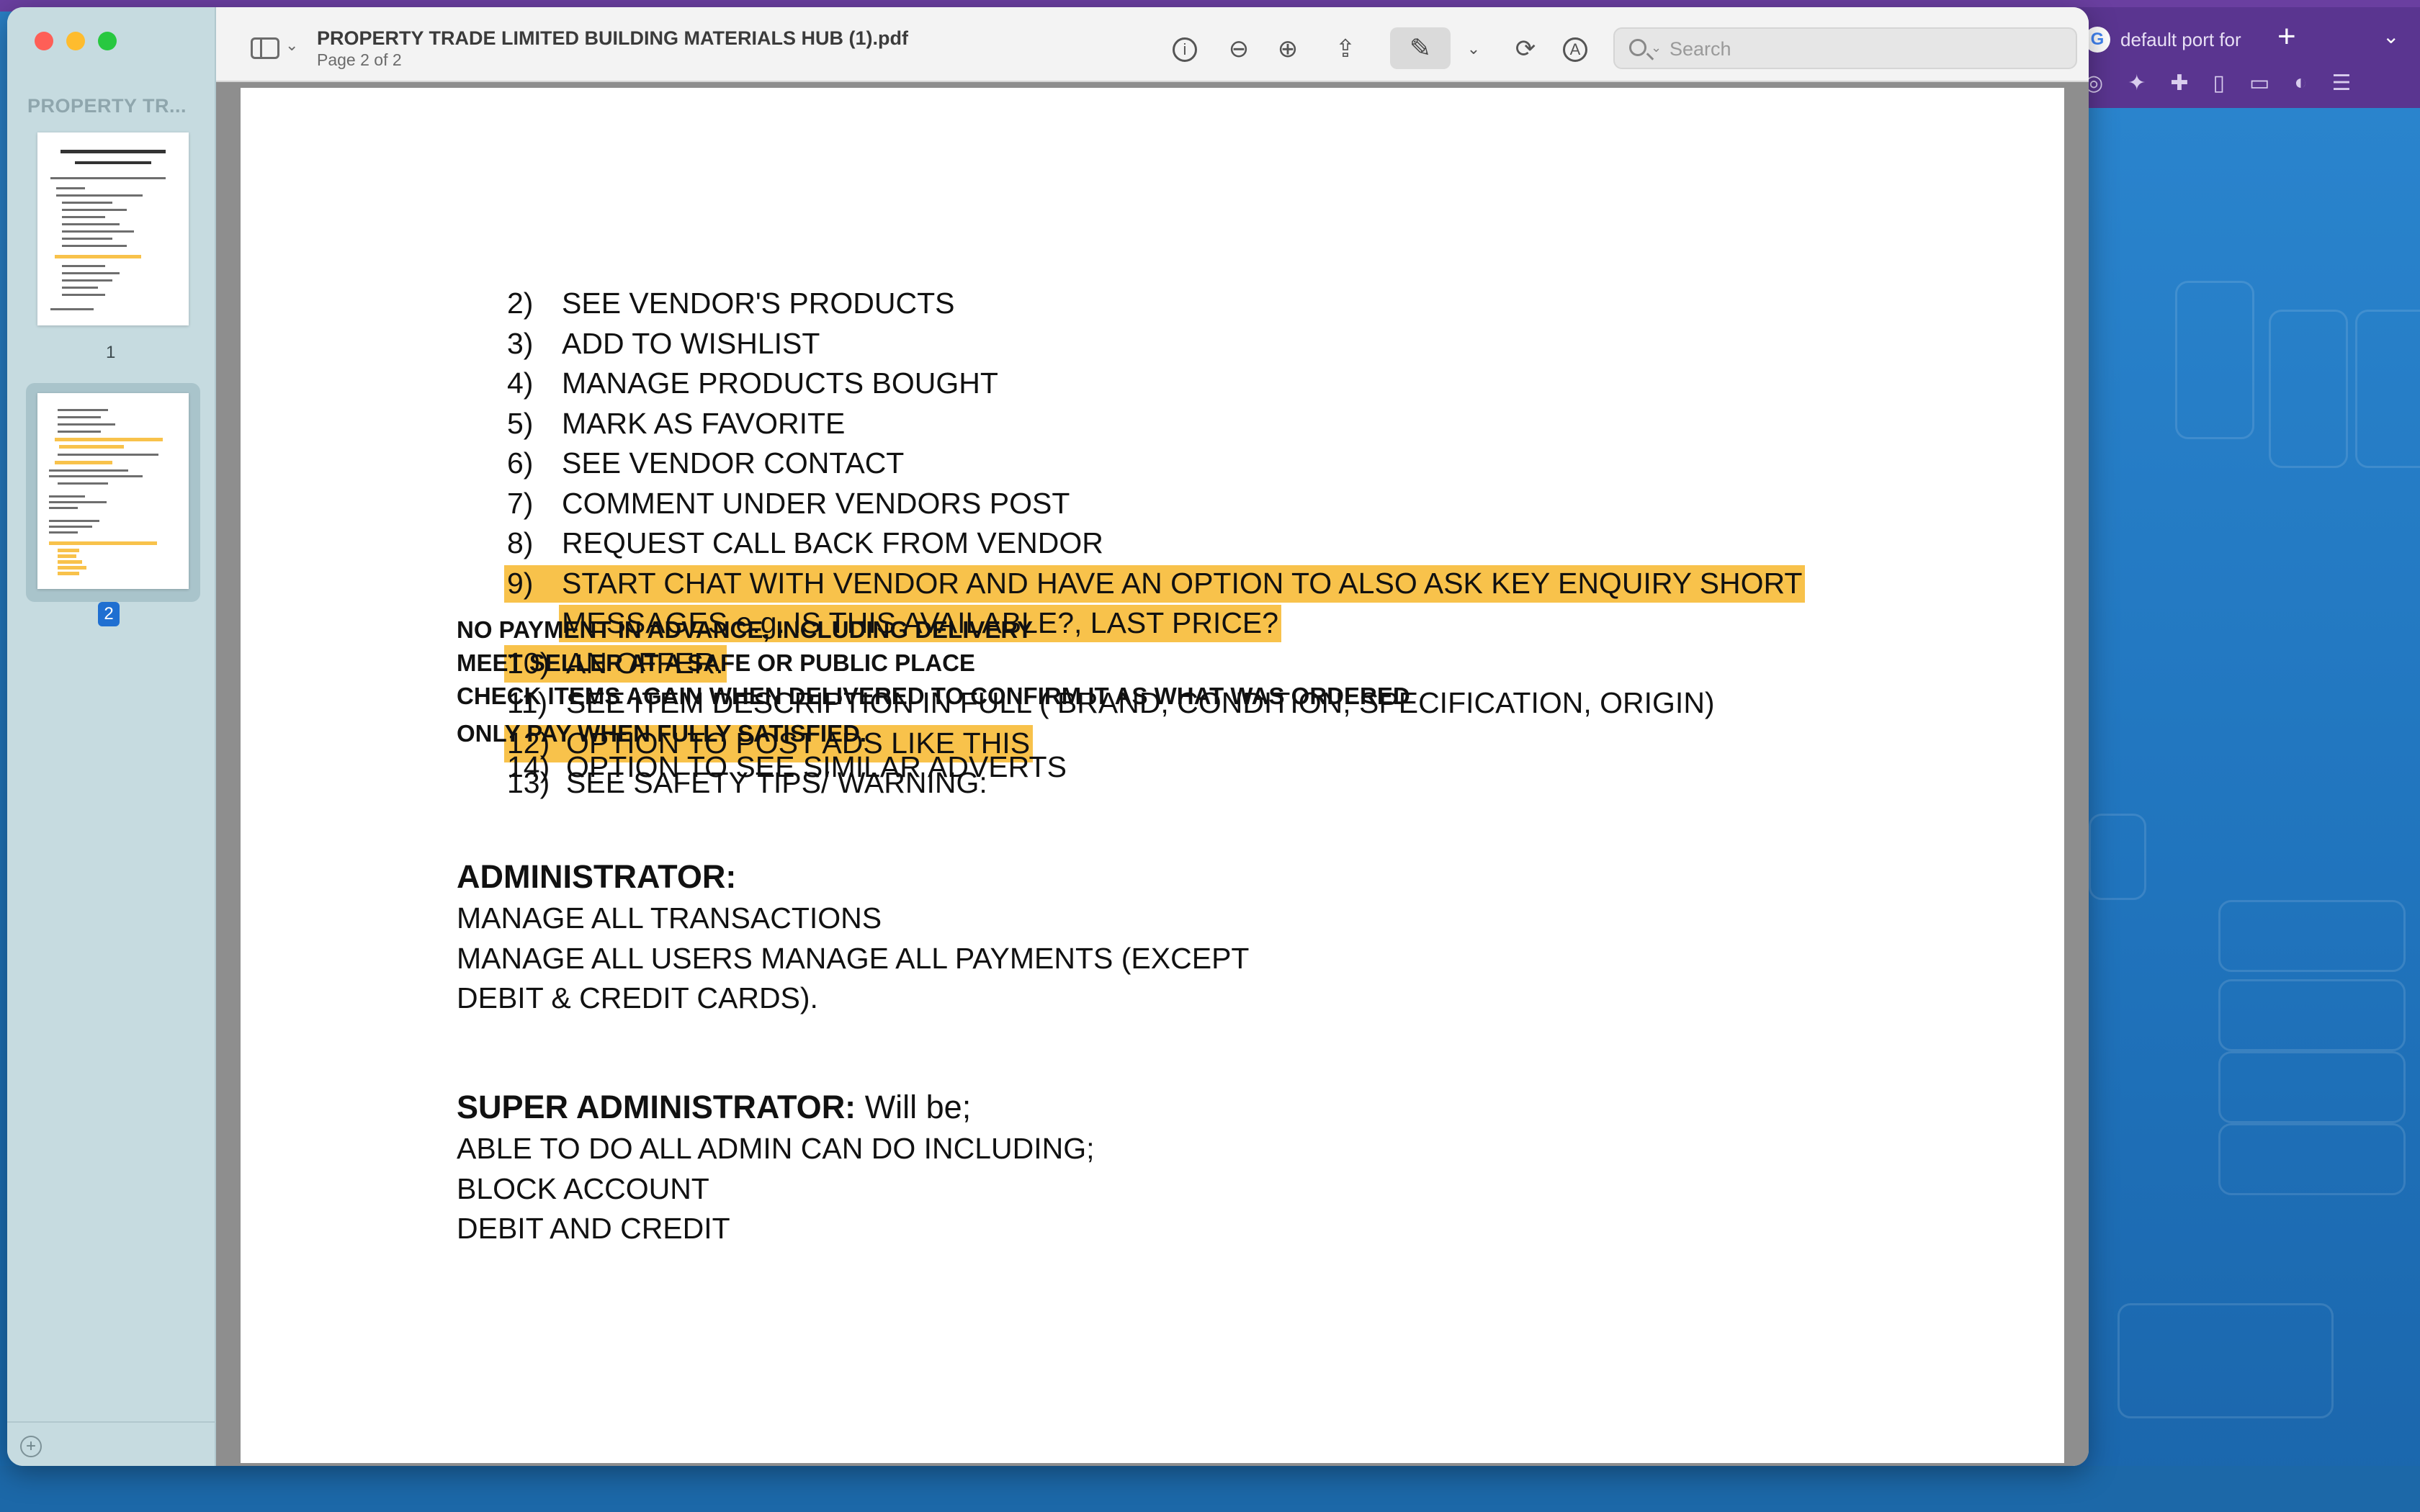 This screenshot has height=1512, width=2420. I want to click on list-item-text: SEE VENDOR'S PRODUCTS, so click(759, 303).